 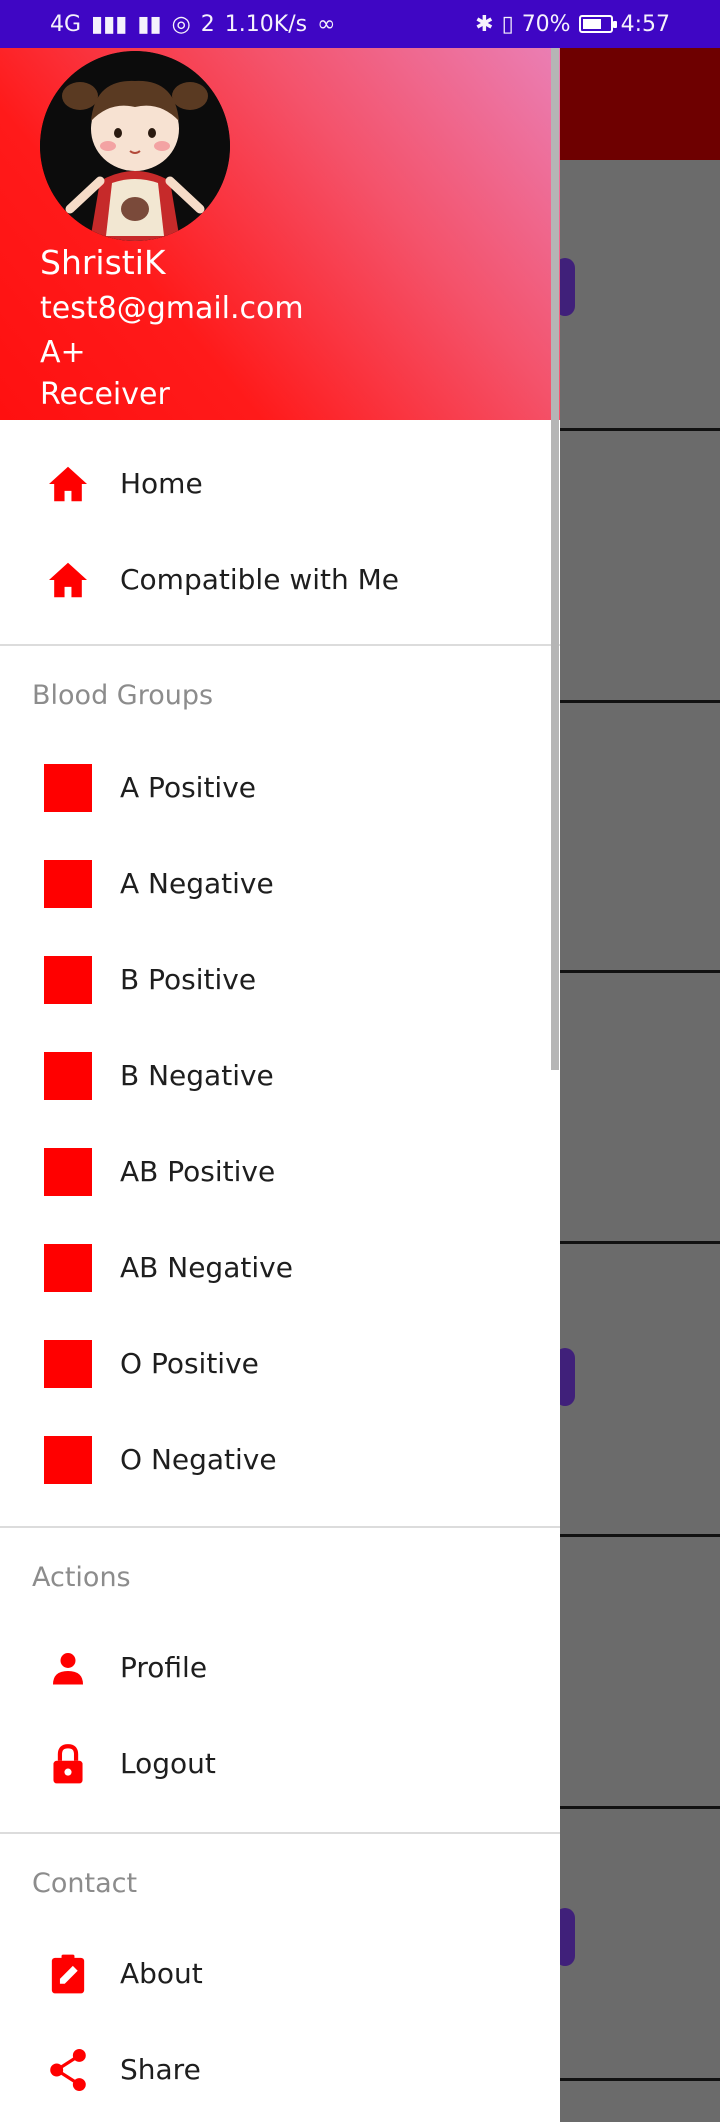 I want to click on signal-icon: ▮▮▮, so click(x=109, y=24).